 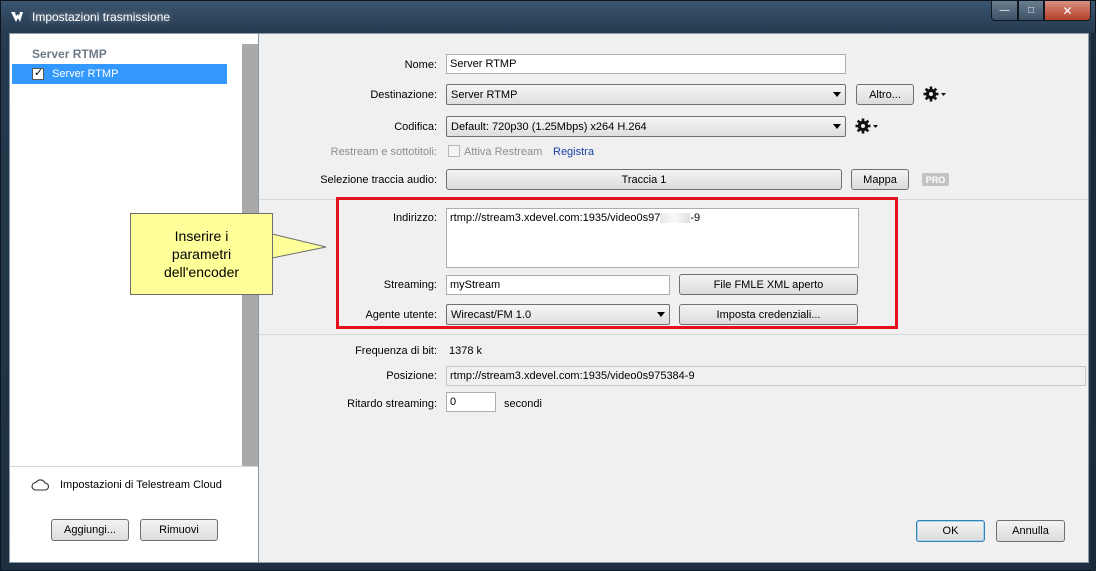 What do you see at coordinates (85, 74) in the screenshot?
I see `list-item-label: Server RTMP` at bounding box center [85, 74].